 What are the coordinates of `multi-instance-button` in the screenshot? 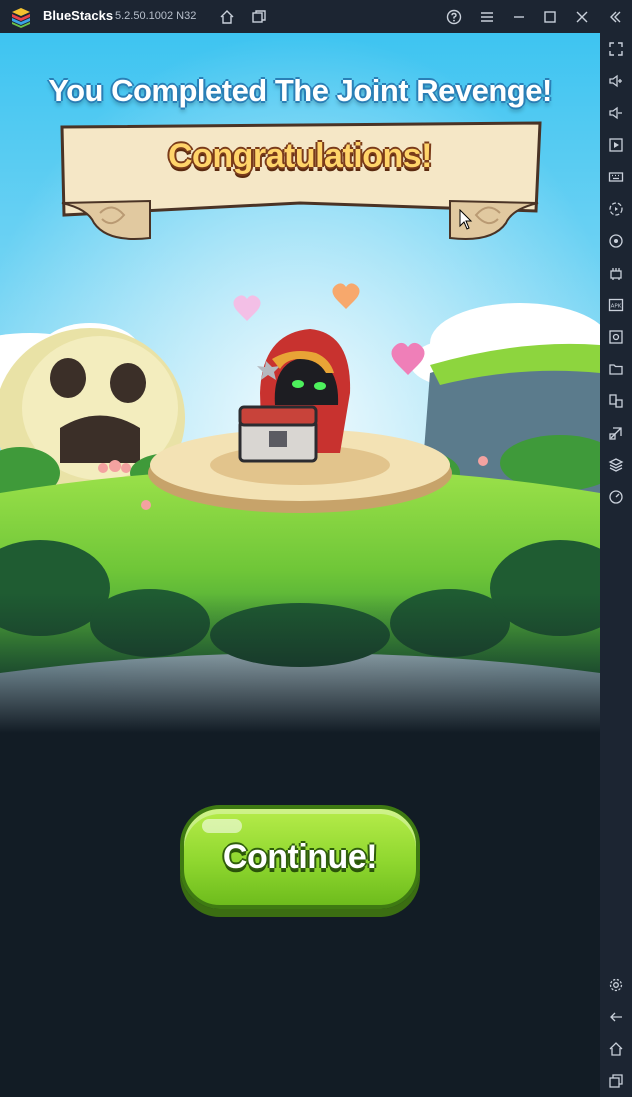 It's located at (259, 17).